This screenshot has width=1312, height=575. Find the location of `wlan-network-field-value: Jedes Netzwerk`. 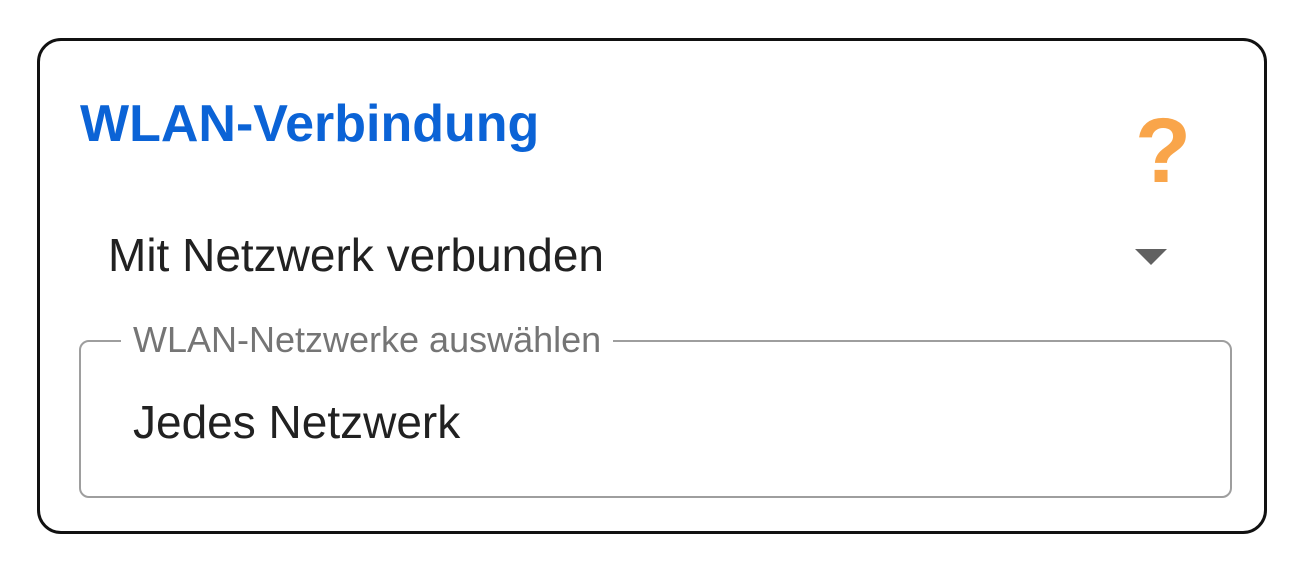

wlan-network-field-value: Jedes Netzwerk is located at coordinates (297, 422).